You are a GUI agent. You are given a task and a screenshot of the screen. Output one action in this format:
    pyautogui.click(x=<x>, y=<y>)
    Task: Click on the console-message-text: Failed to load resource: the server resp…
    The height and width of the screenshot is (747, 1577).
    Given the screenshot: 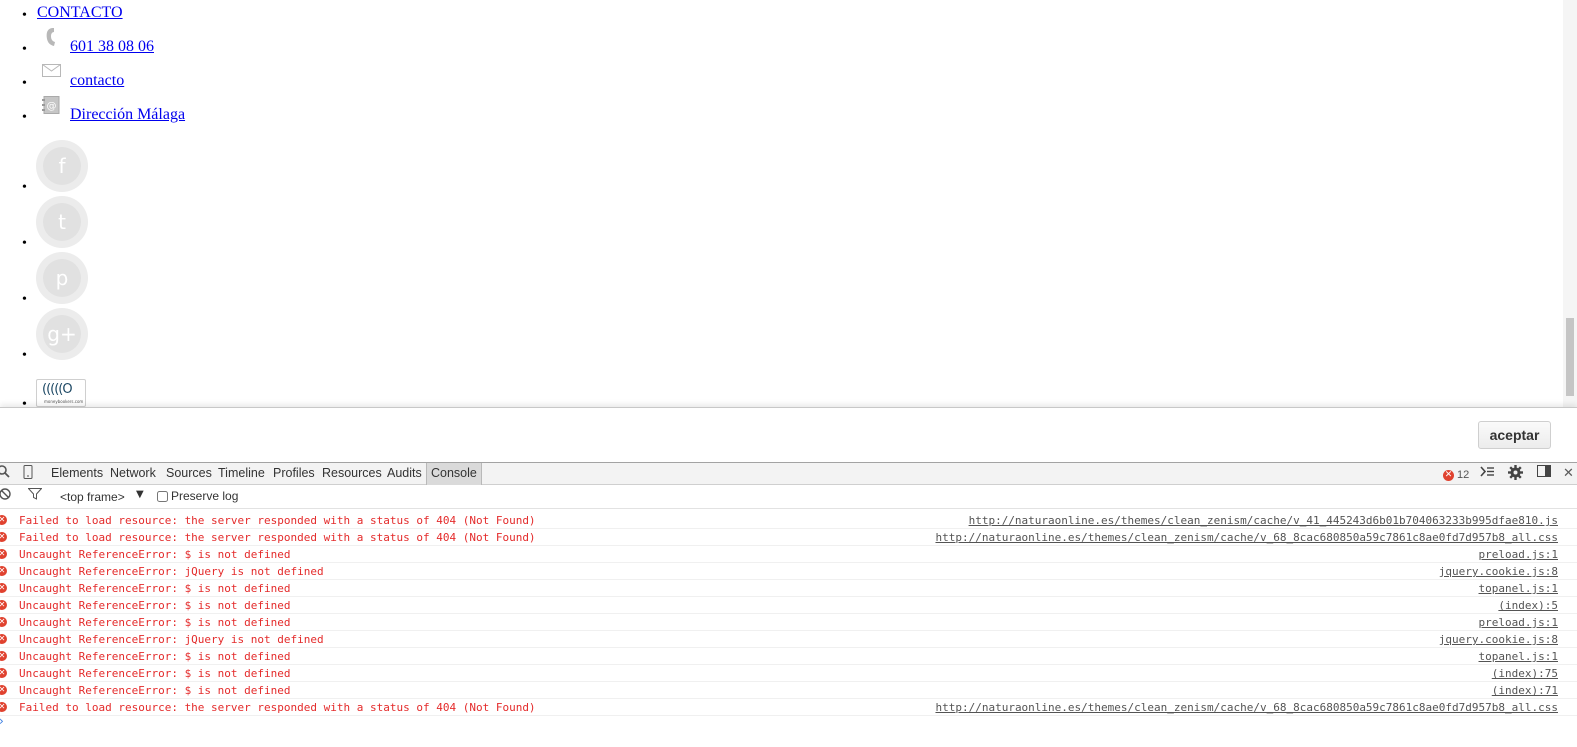 What is the action you would take?
    pyautogui.click(x=277, y=707)
    